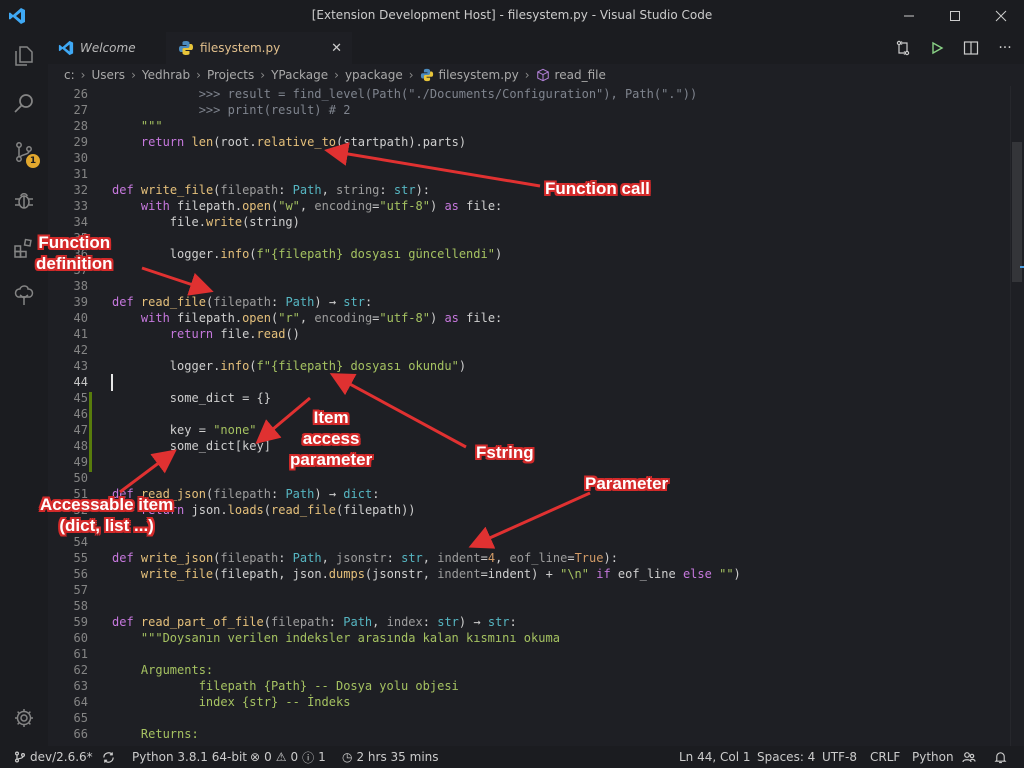 Image resolution: width=1024 pixels, height=768 pixels. I want to click on code-line: 51 def read_json(filepath: Path) → dict:, so click(528, 494).